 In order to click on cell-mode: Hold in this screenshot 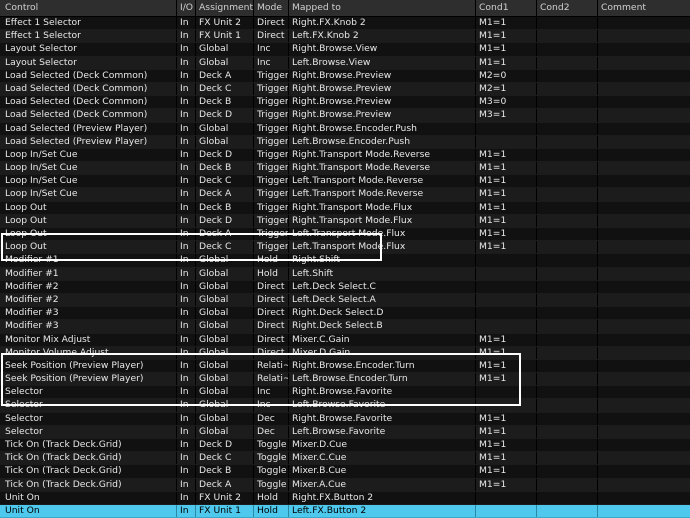, I will do `click(270, 273)`.